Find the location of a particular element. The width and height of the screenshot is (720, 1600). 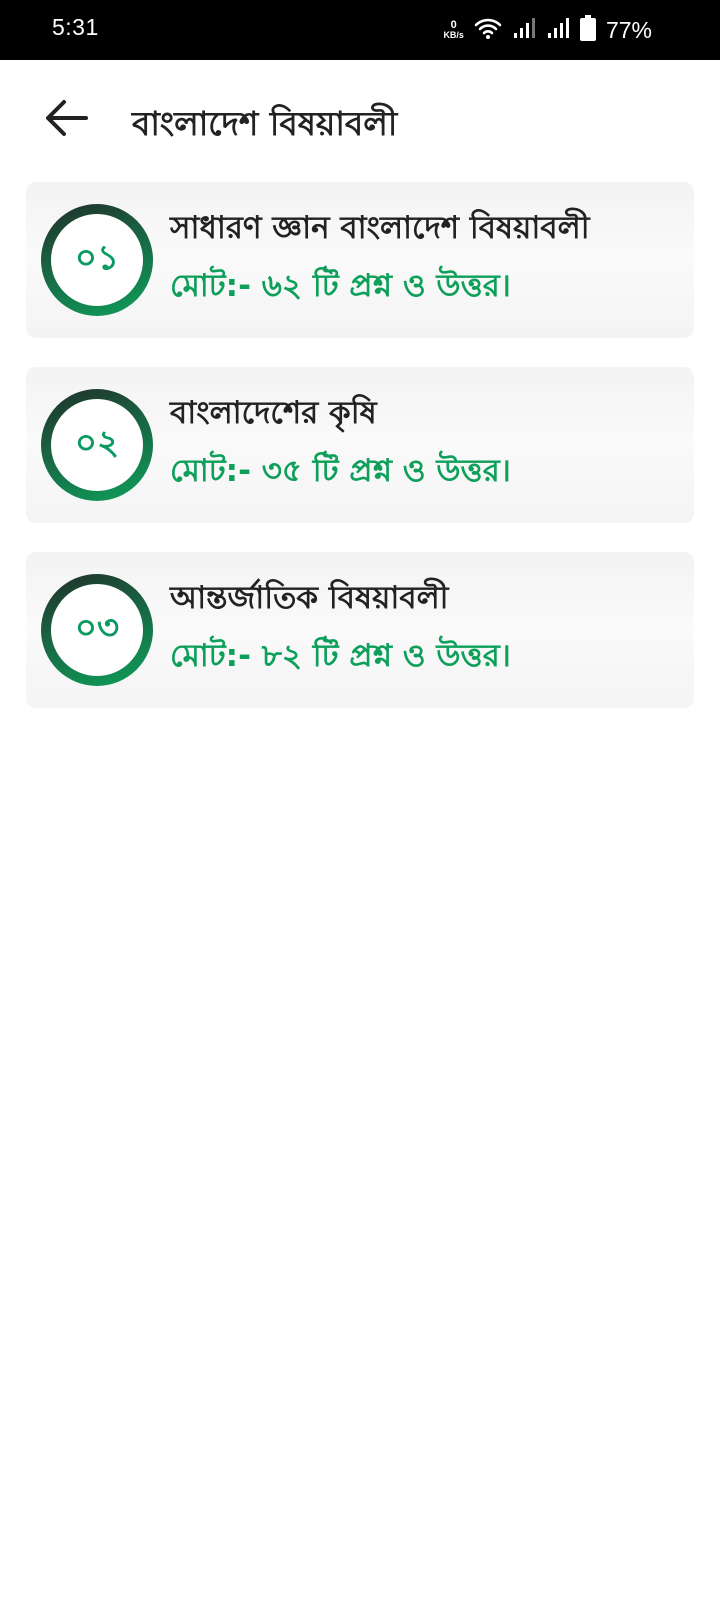

number-badge: ০৩ is located at coordinates (97, 630).